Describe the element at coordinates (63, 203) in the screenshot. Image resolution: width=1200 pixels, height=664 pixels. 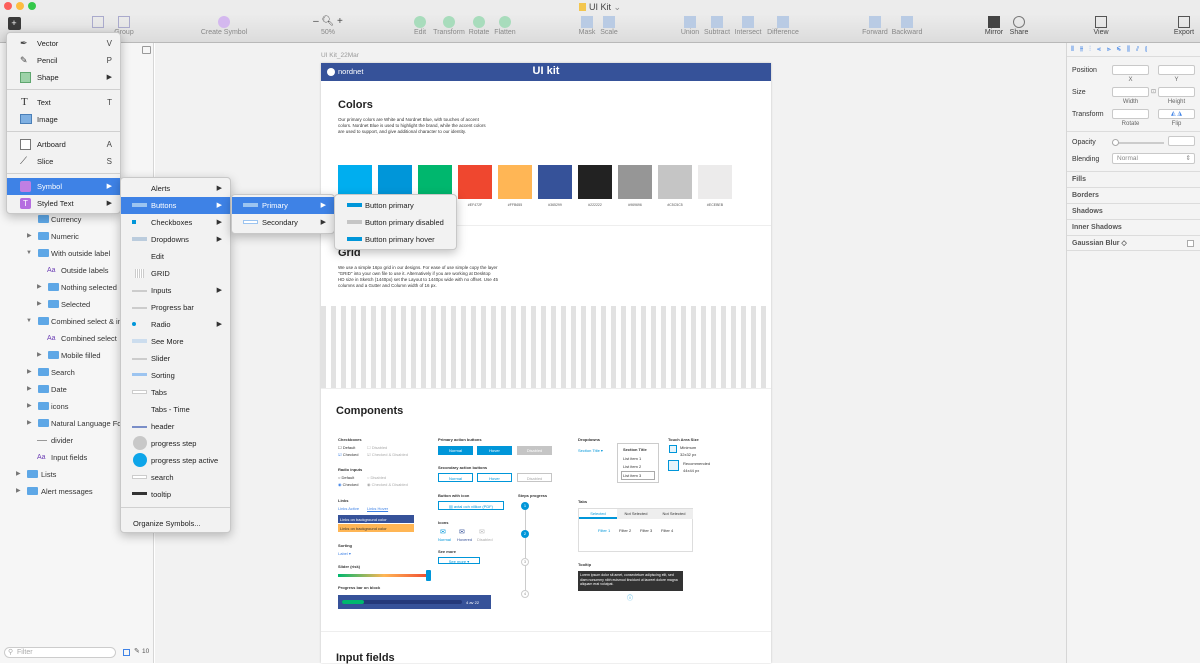
I see `menu-item-styled-text: T Styled Text ▶` at that location.